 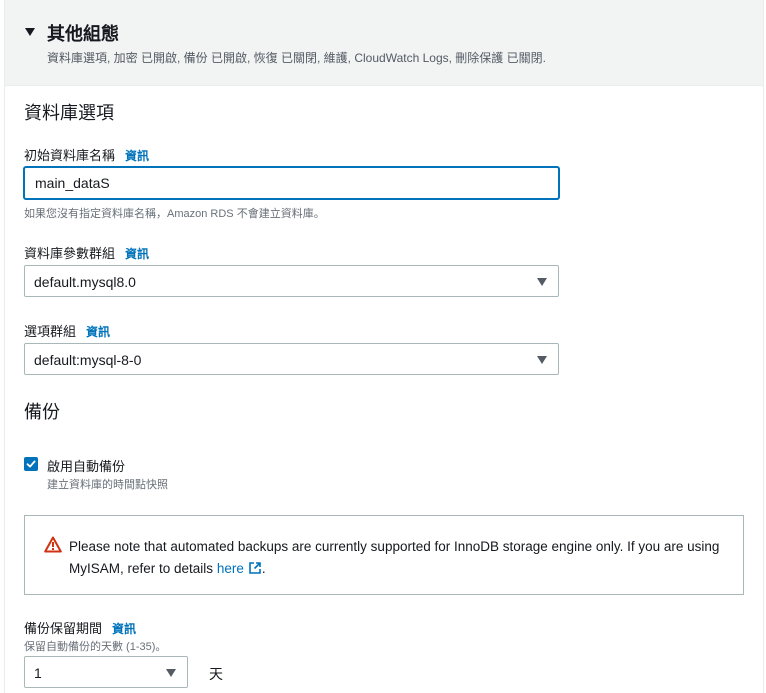 What do you see at coordinates (69, 113) in the screenshot?
I see `db-options-title: 資料庫選項` at bounding box center [69, 113].